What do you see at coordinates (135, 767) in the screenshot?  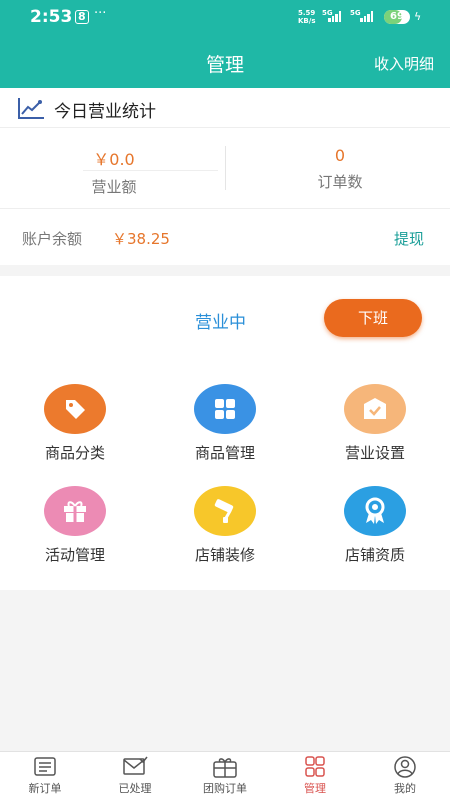 I see `mail-check-icon` at bounding box center [135, 767].